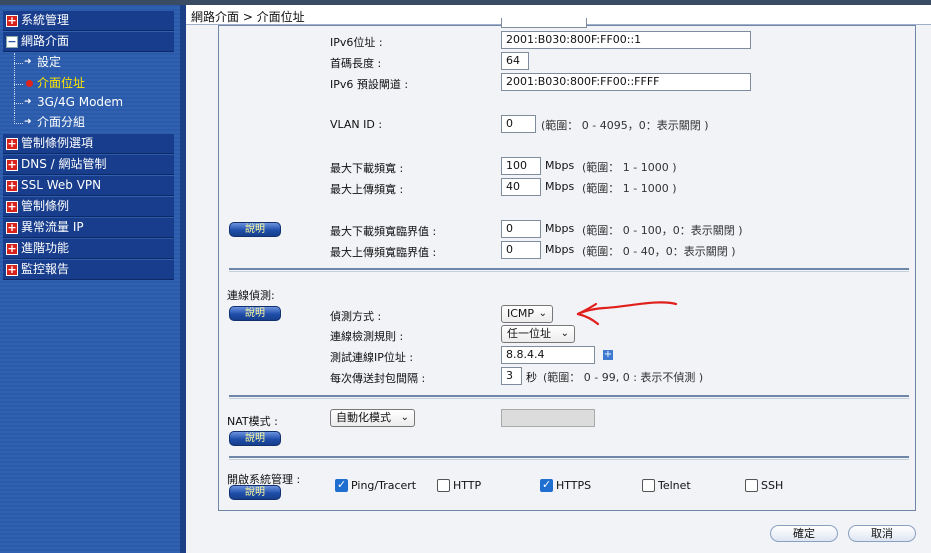 The image size is (931, 553). I want to click on sidebar-item-label: 進階功能, so click(45, 248).